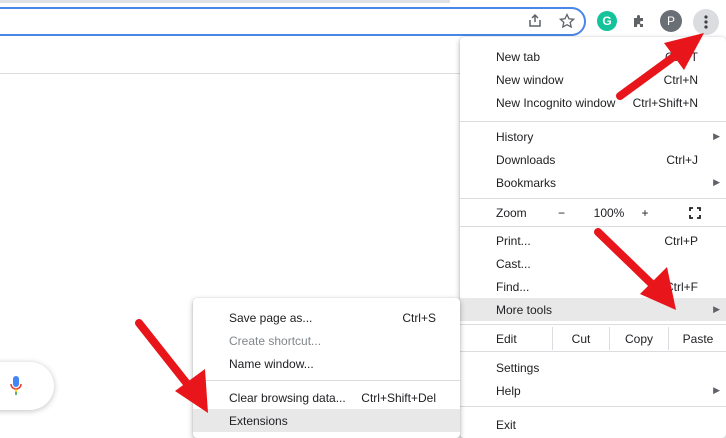  What do you see at coordinates (593, 309) in the screenshot?
I see `menu-item-more-tools: More tools ▶` at bounding box center [593, 309].